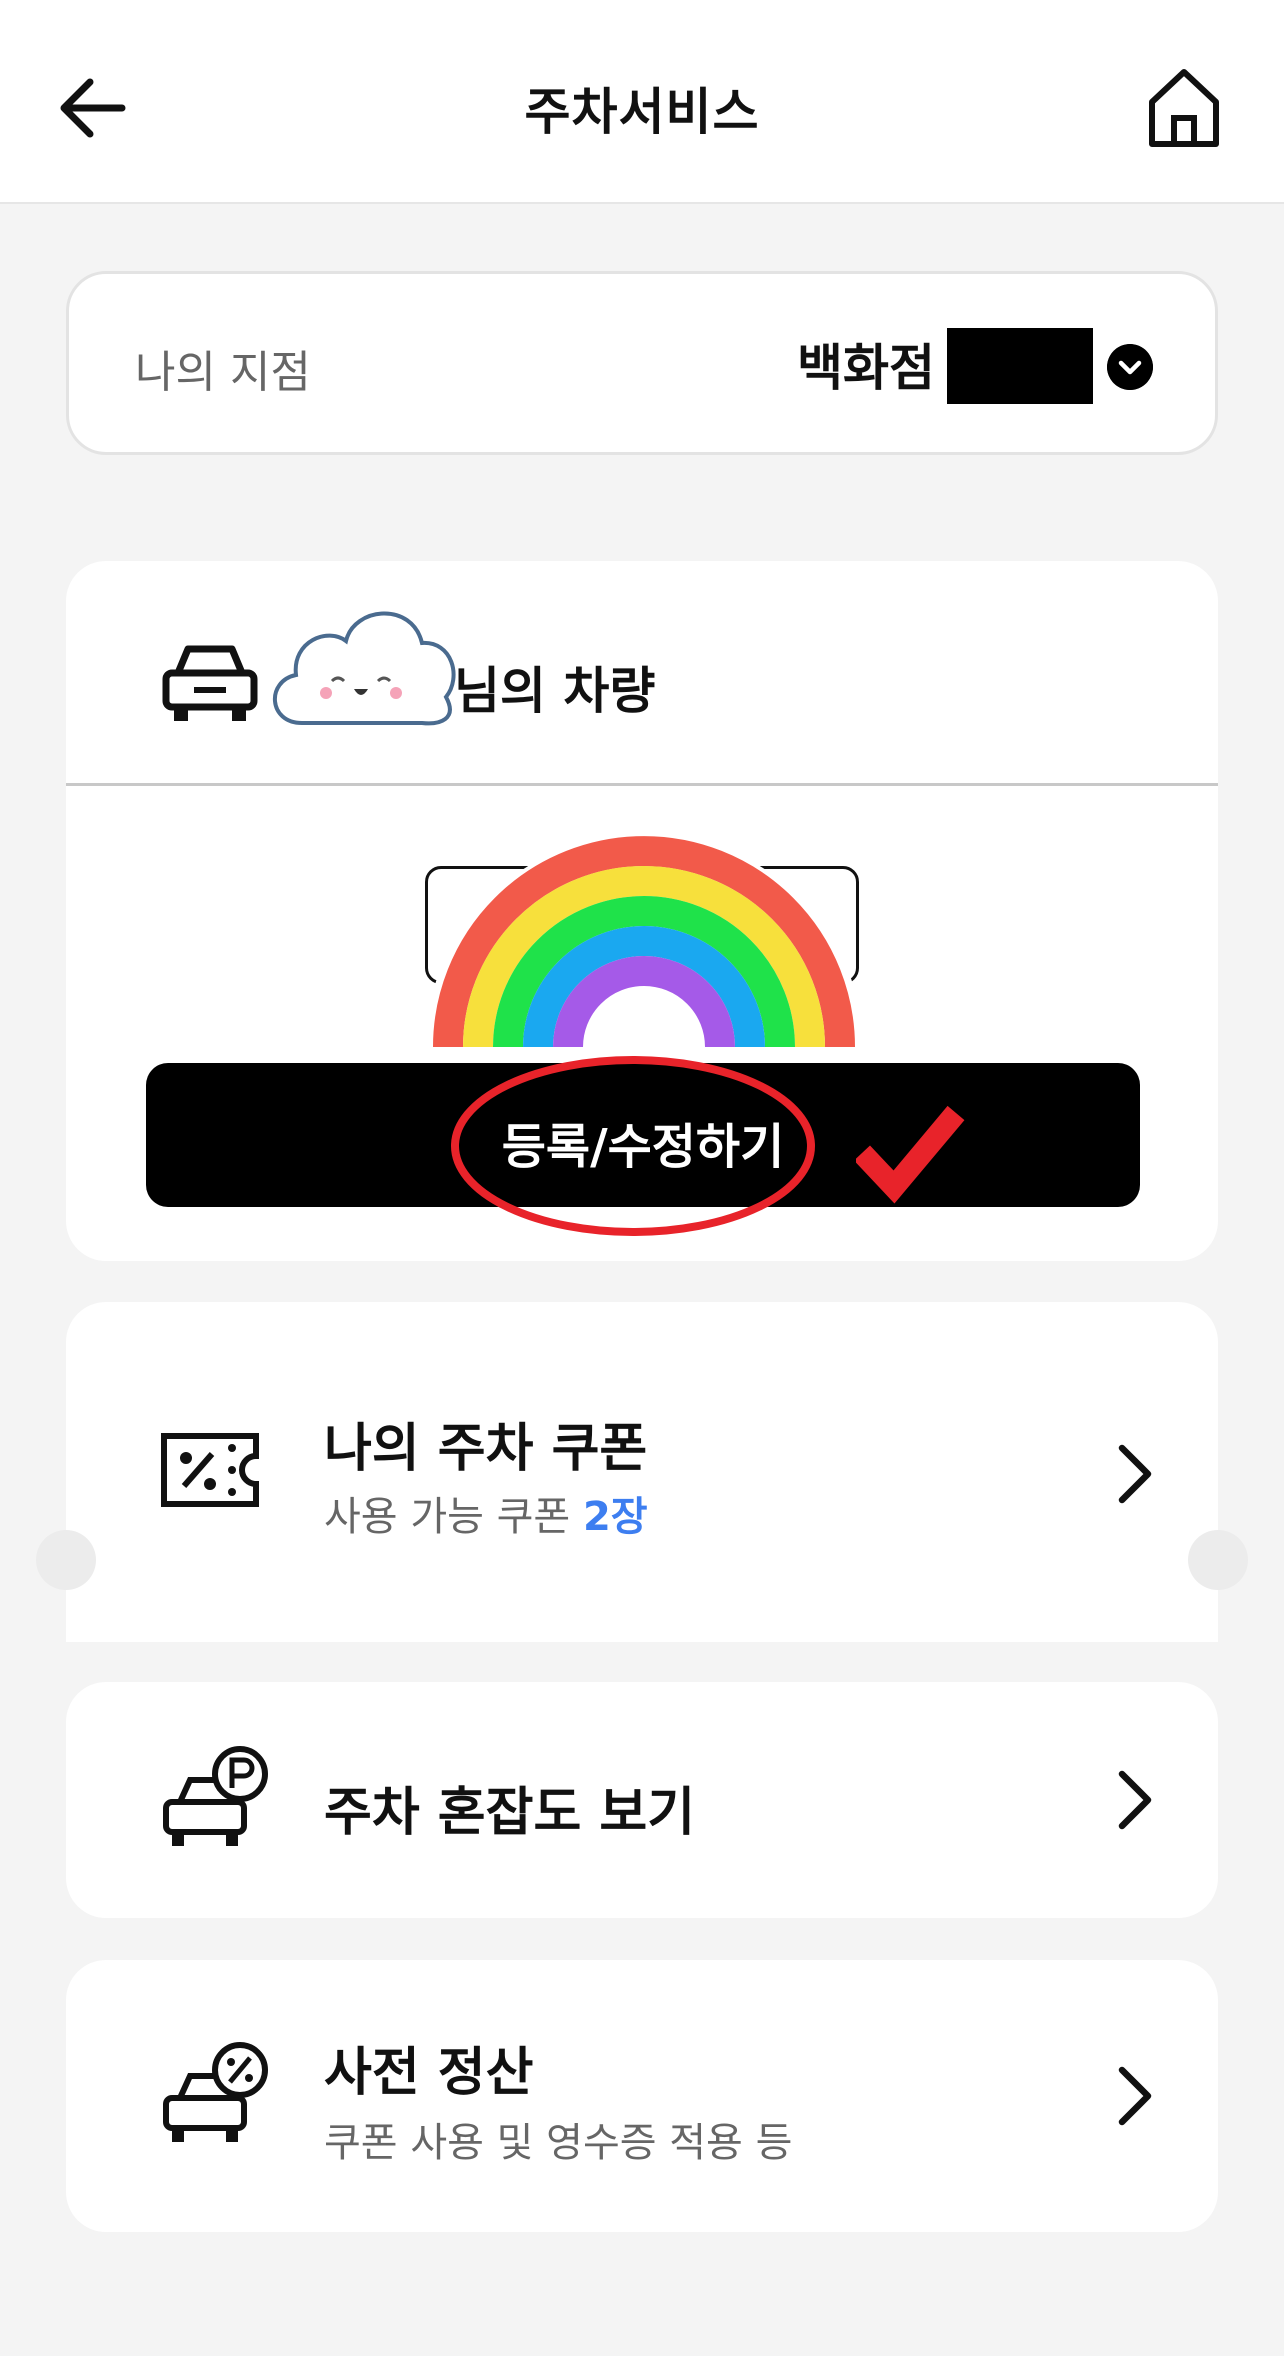 Image resolution: width=1284 pixels, height=2356 pixels. Describe the element at coordinates (910, 1154) in the screenshot. I see `checkmark-icon` at that location.